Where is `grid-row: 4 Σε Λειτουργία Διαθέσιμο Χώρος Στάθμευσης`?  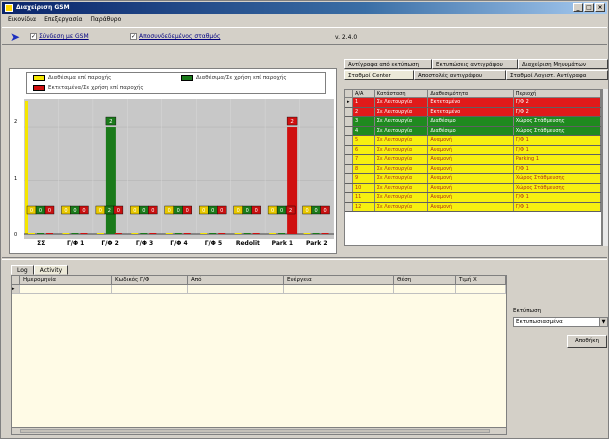
grid-row: 4 Σε Λειτουργία Διαθέσιμο Χώρος Στάθμευσης is located at coordinates (473, 131).